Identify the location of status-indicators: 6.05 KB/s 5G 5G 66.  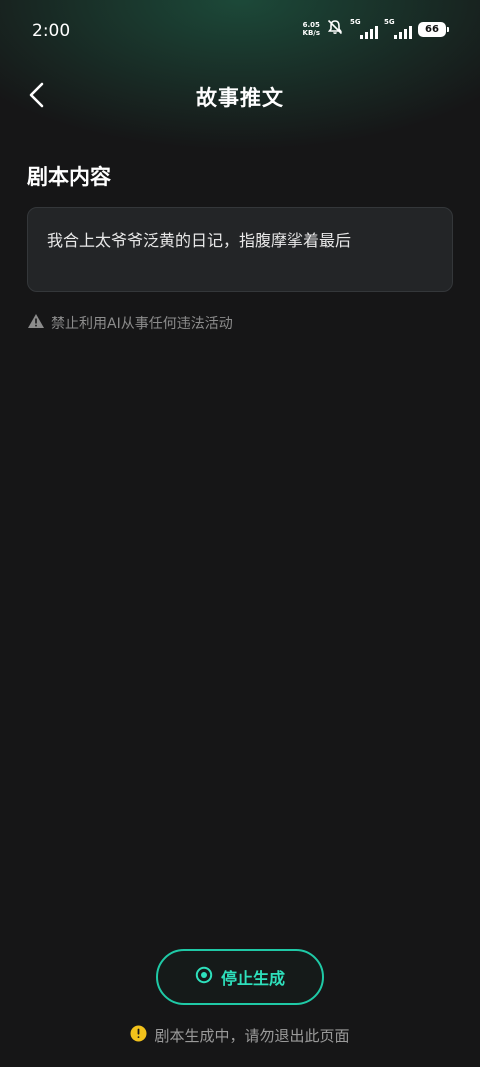
(376, 28).